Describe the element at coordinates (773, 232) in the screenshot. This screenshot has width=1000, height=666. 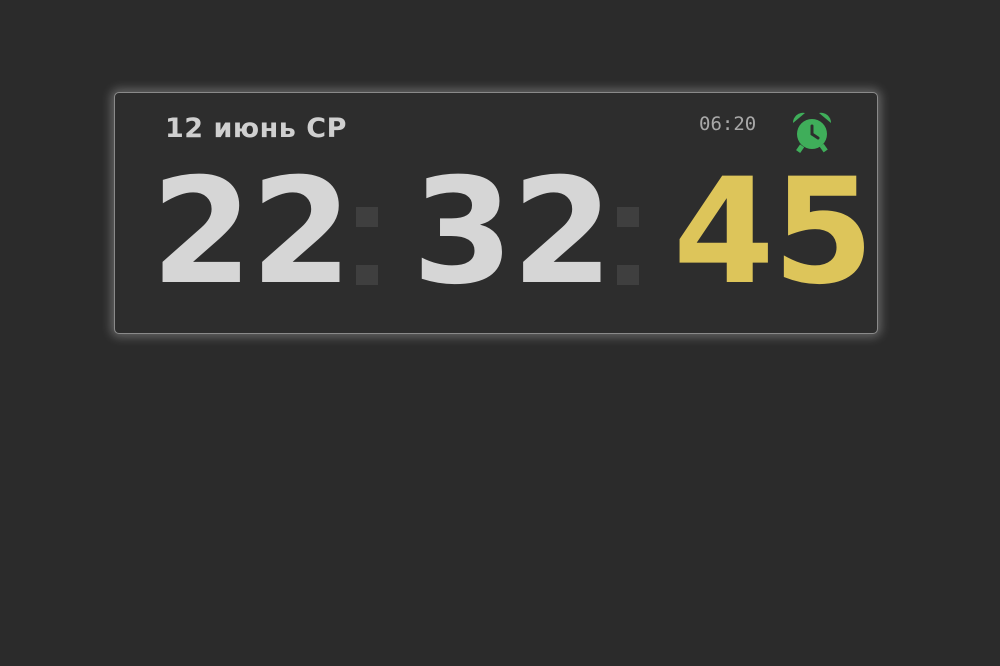
I see `seconds-display: 45` at that location.